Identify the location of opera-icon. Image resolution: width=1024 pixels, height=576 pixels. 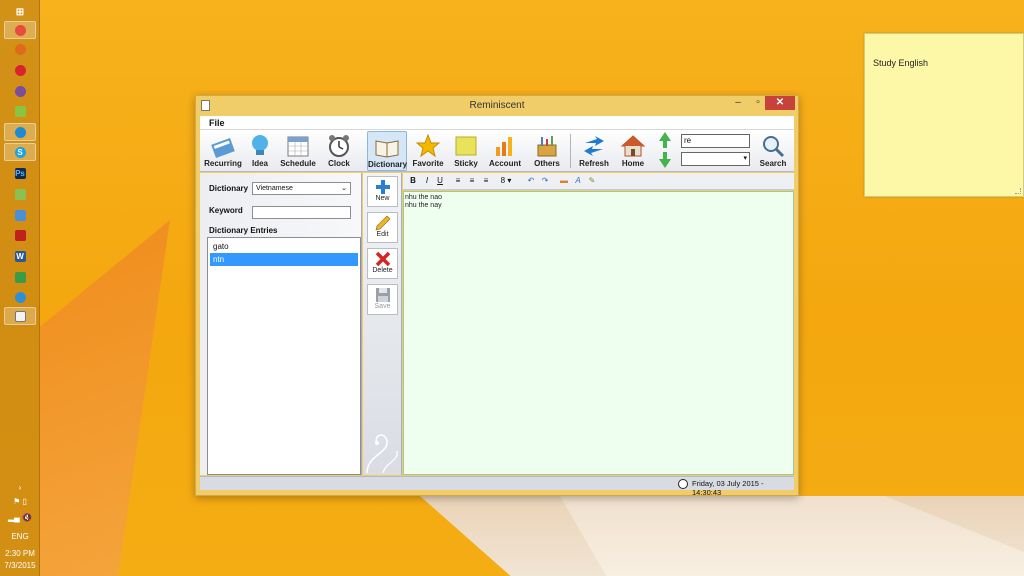
(20, 70).